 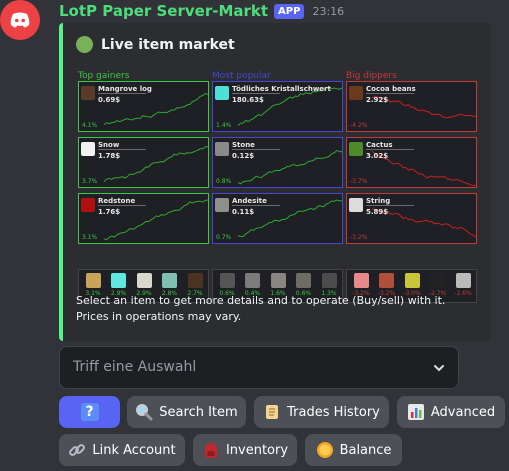 What do you see at coordinates (365, 450) in the screenshot?
I see `balance-label: Balance` at bounding box center [365, 450].